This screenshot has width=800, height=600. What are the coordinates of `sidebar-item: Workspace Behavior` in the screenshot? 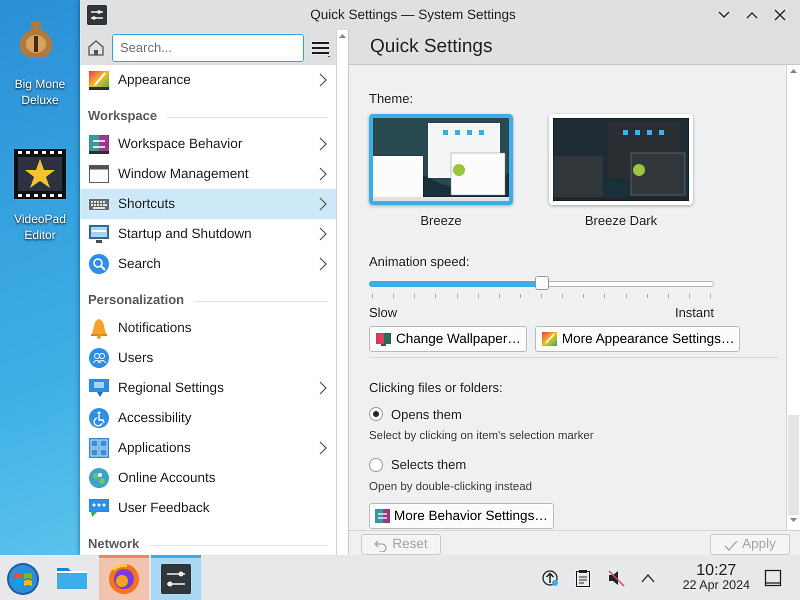 It's located at (208, 144).